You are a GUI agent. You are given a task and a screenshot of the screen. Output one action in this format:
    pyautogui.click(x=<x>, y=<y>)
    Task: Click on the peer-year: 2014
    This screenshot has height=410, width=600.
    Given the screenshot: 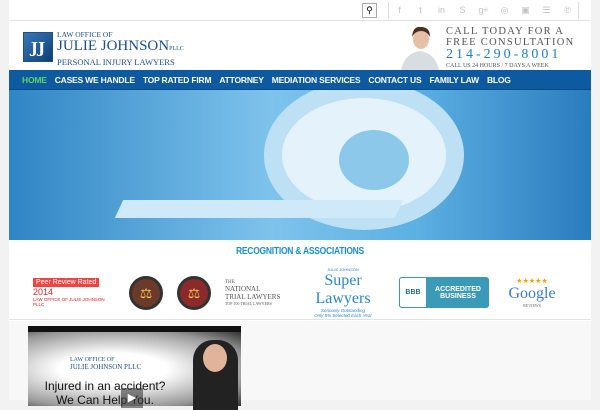 What is the action you would take?
    pyautogui.click(x=43, y=292)
    